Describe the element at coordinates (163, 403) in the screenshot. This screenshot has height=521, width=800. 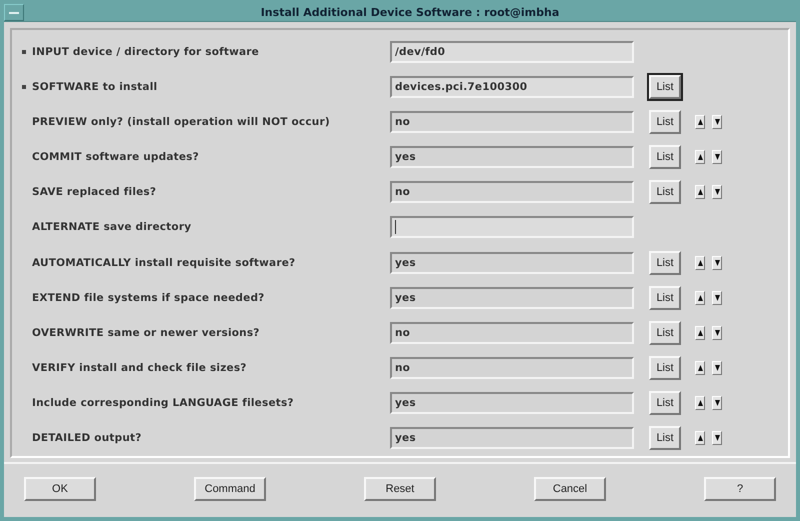
I see `field-label: Include corresponding LANGUAGE filesets?` at that location.